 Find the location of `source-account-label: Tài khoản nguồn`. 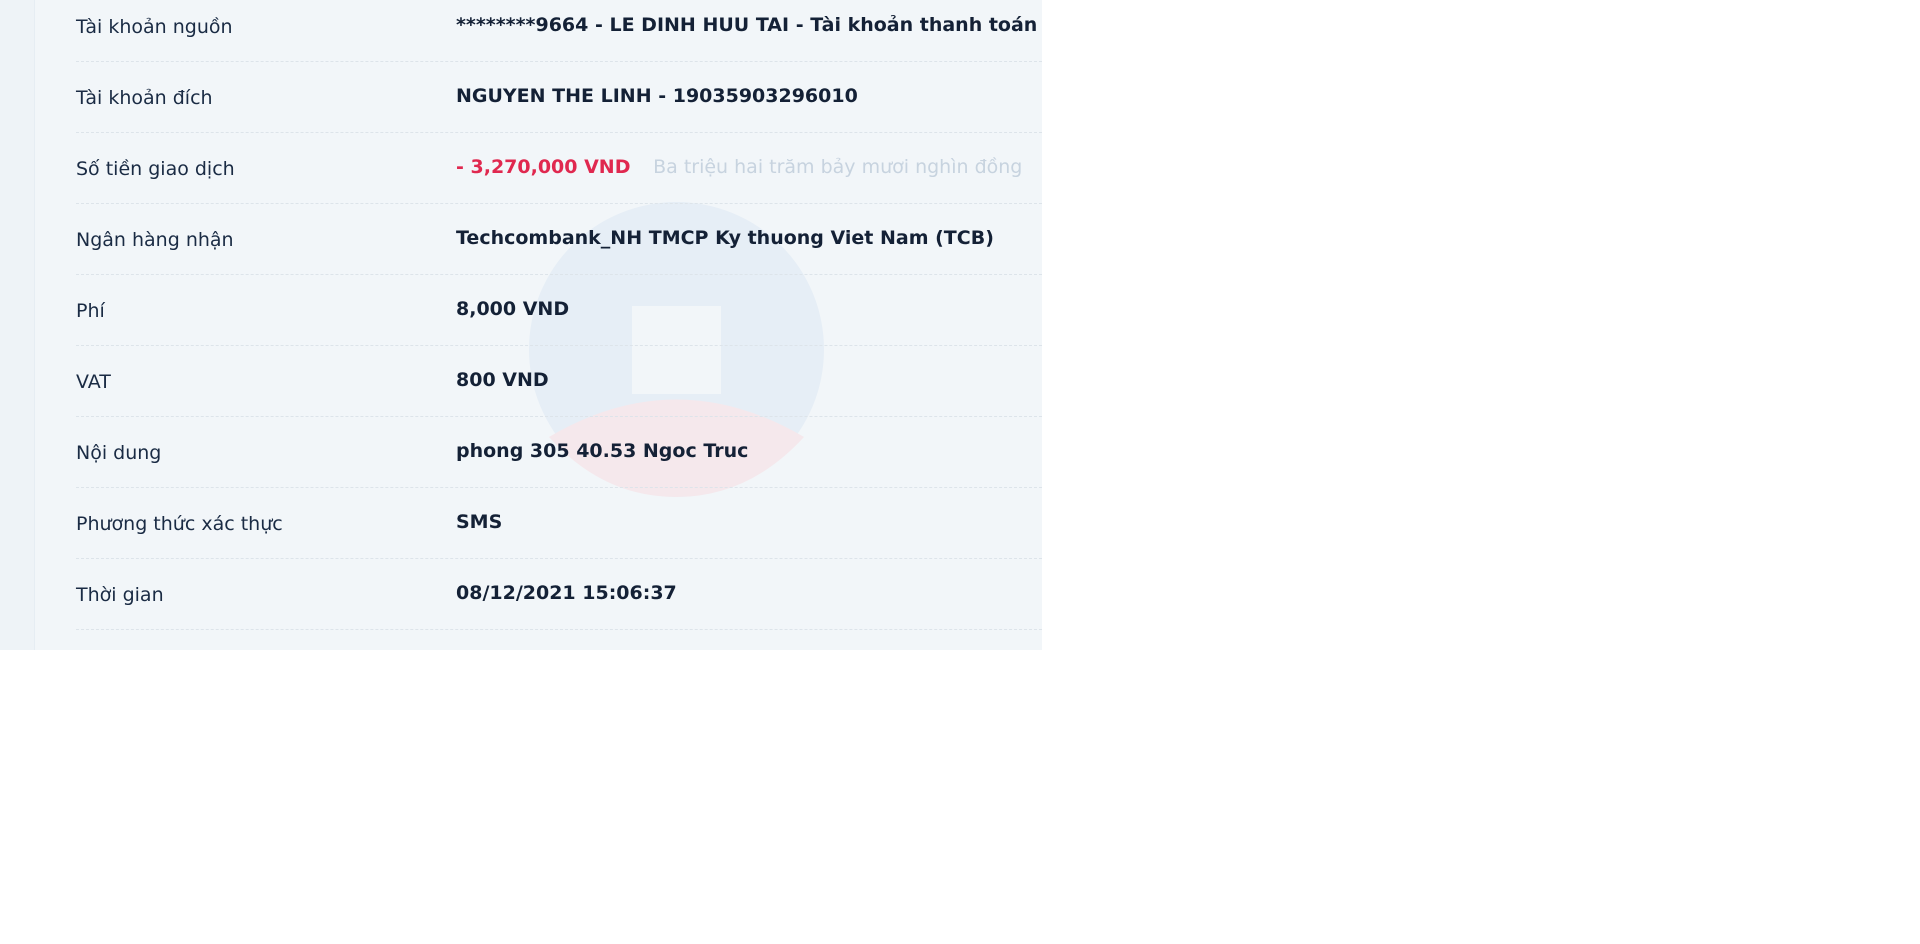

source-account-label: Tài khoản nguồn is located at coordinates (154, 27).